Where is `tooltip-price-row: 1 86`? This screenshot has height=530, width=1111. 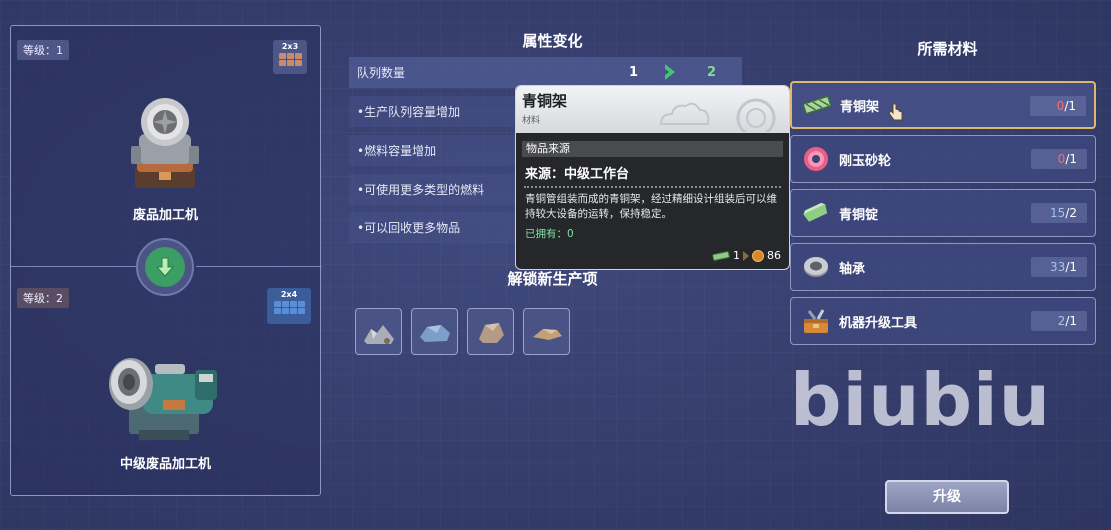
tooltip-price-row: 1 86 is located at coordinates (746, 255).